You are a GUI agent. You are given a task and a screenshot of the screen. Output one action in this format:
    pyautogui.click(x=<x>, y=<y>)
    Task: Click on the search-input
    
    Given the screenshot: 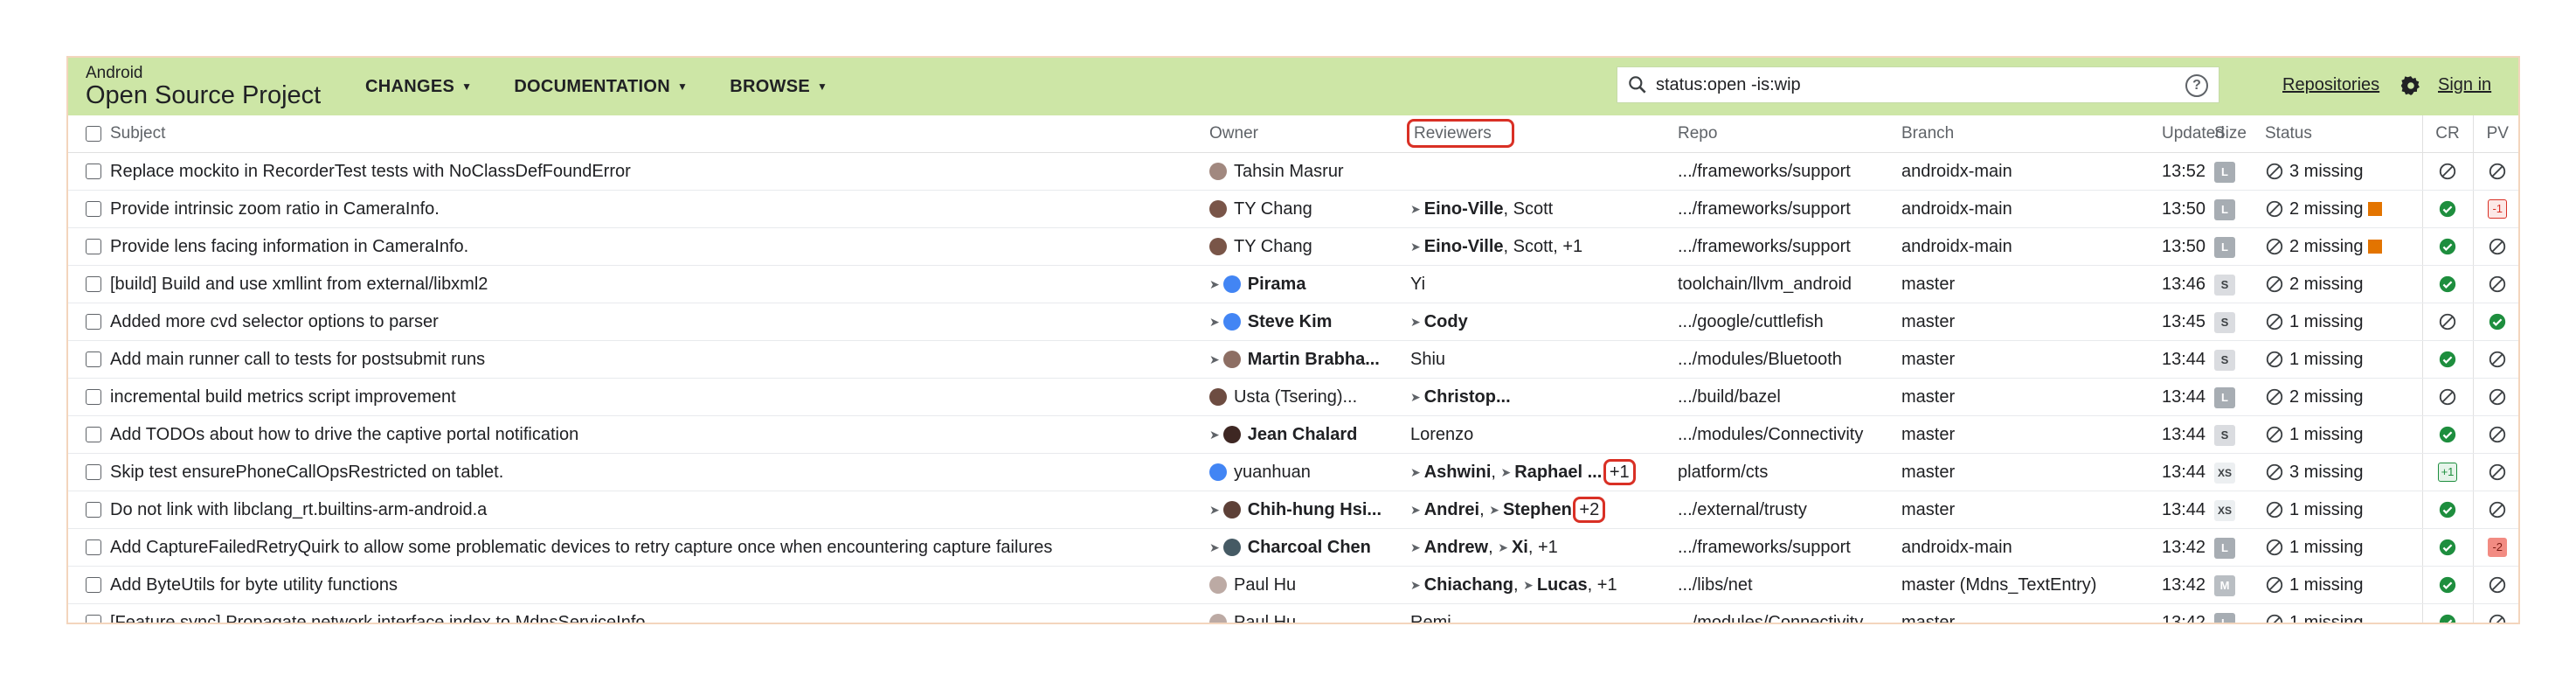 What is the action you would take?
    pyautogui.click(x=1913, y=85)
    